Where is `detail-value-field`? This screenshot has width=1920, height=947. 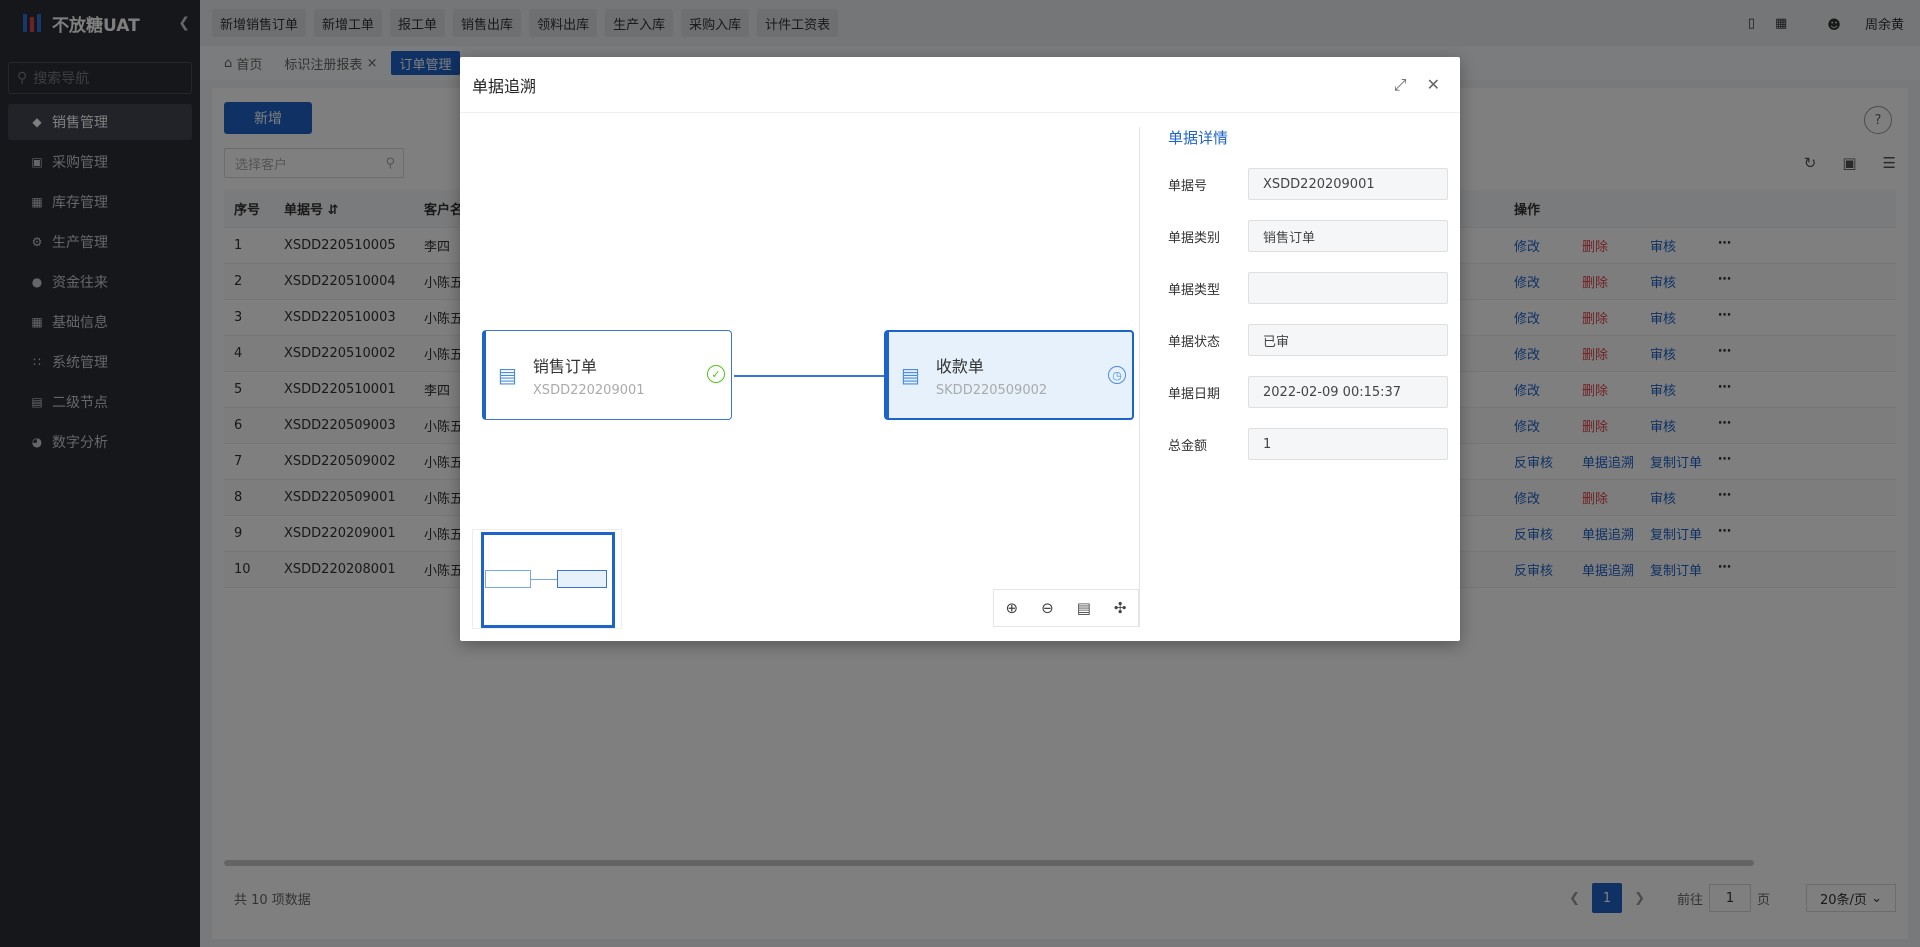
detail-value-field is located at coordinates (1348, 288).